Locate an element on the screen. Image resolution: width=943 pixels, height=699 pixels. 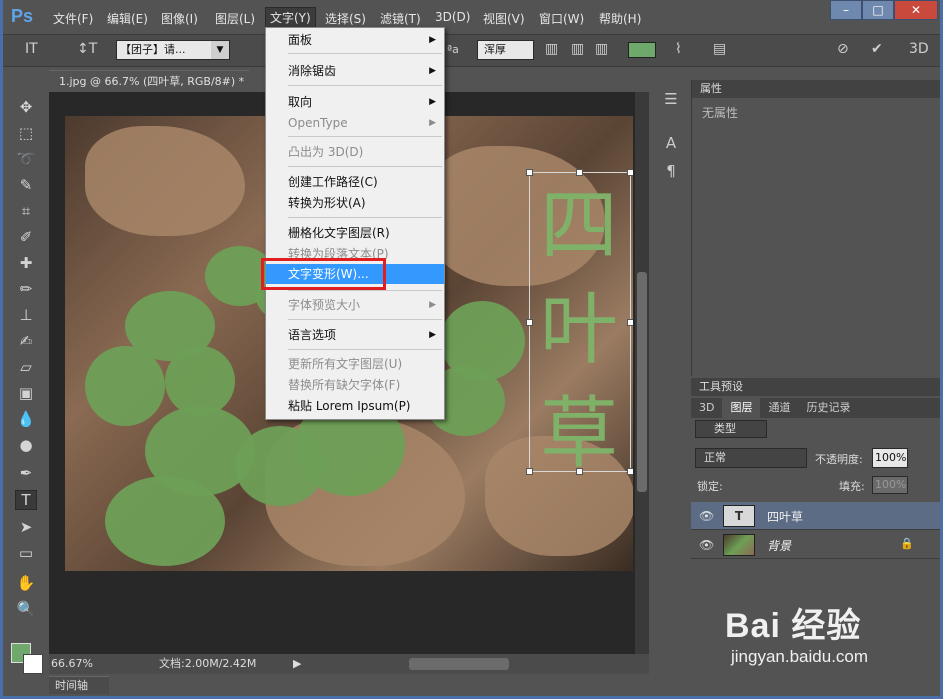
menu-layer: 图层(L) is located at coordinates (235, 18).